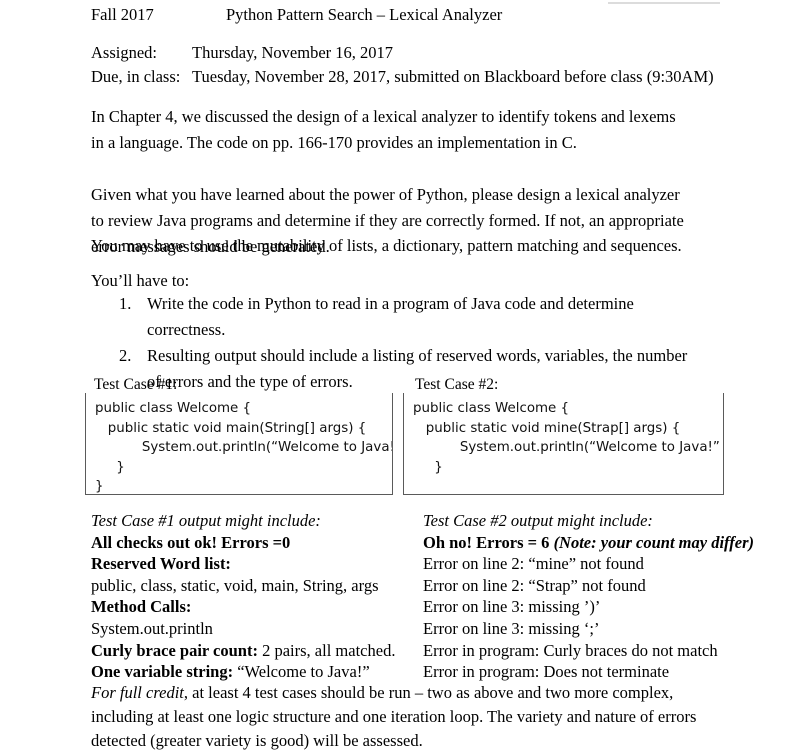  What do you see at coordinates (534, 585) in the screenshot?
I see `error-line: Error on line 2: “Strap” not found` at bounding box center [534, 585].